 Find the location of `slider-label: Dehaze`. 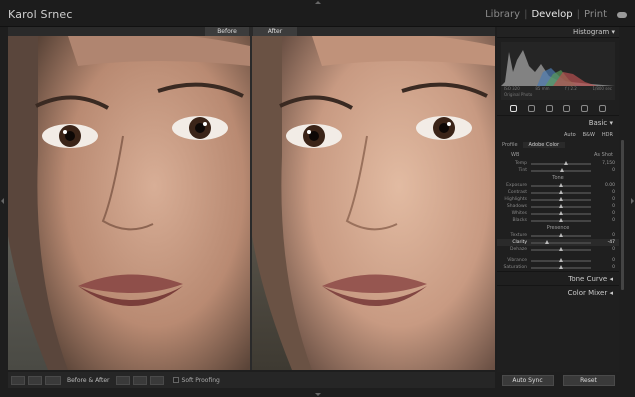

slider-label: Dehaze is located at coordinates (518, 249).